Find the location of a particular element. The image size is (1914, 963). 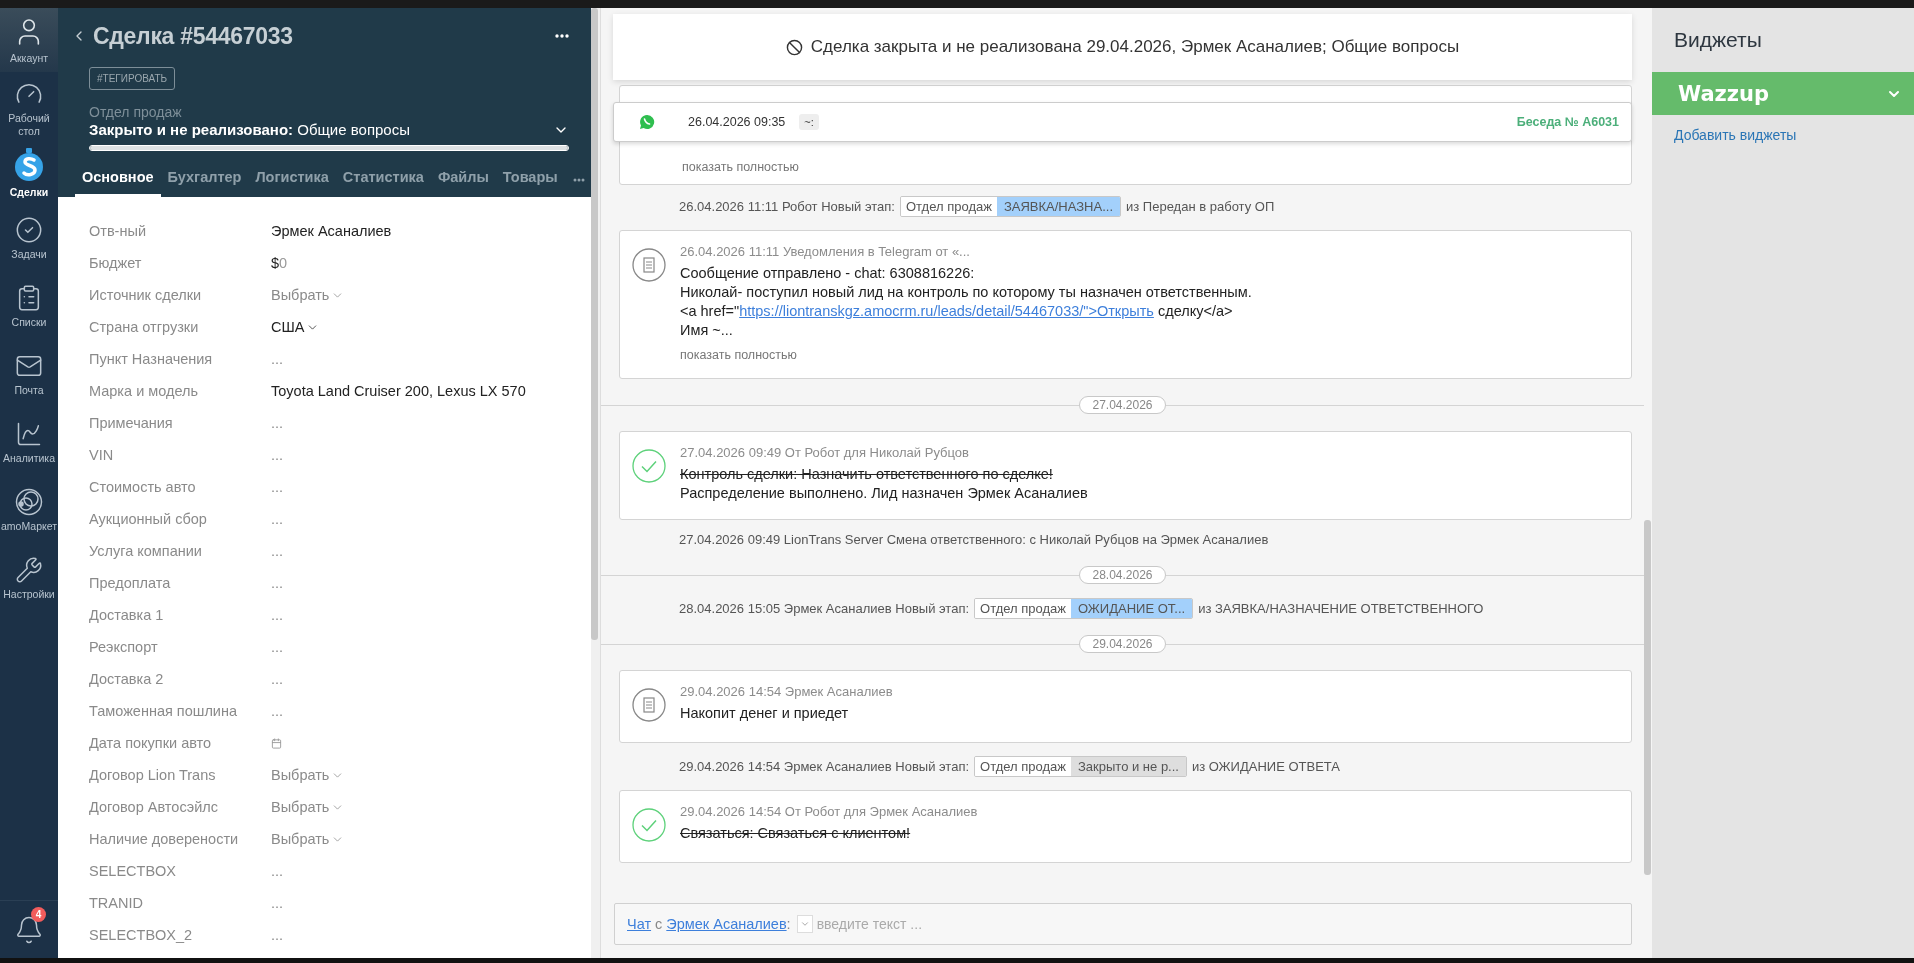

status-dropdown: Закрыто и не реализовано: Общие вопросы is located at coordinates (329, 129).